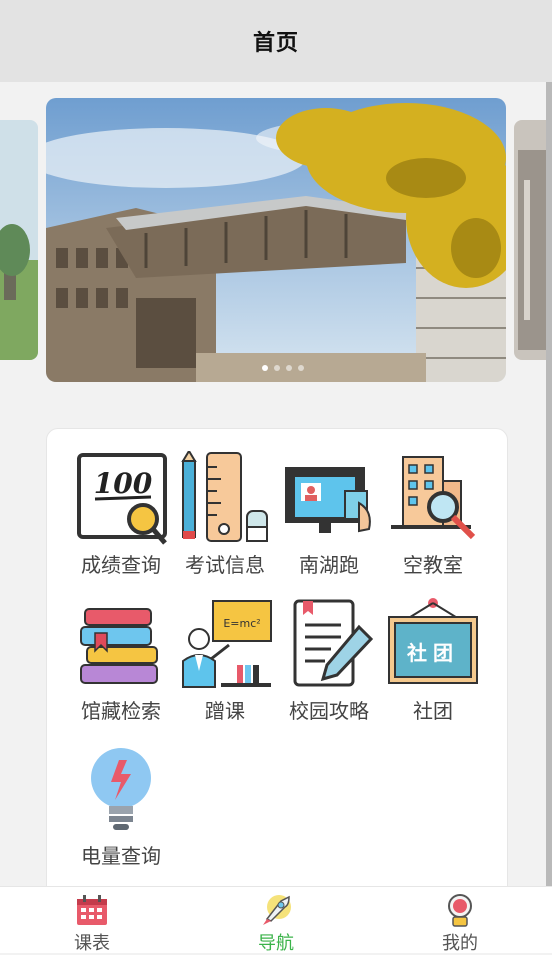 Image resolution: width=552 pixels, height=955 pixels. What do you see at coordinates (460, 943) in the screenshot?
I see `tab-label: 我的` at bounding box center [460, 943].